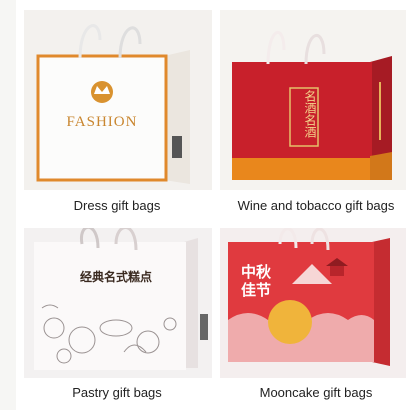 Image resolution: width=414 pixels, height=410 pixels. I want to click on qr-code-icon, so click(177, 147).